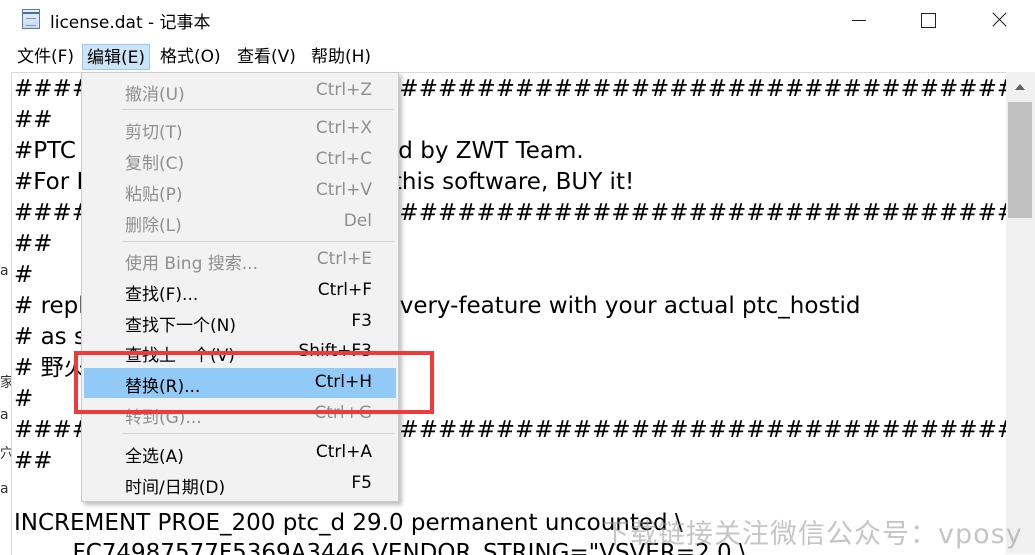 The height and width of the screenshot is (555, 1035). I want to click on minimize-button, so click(857, 20).